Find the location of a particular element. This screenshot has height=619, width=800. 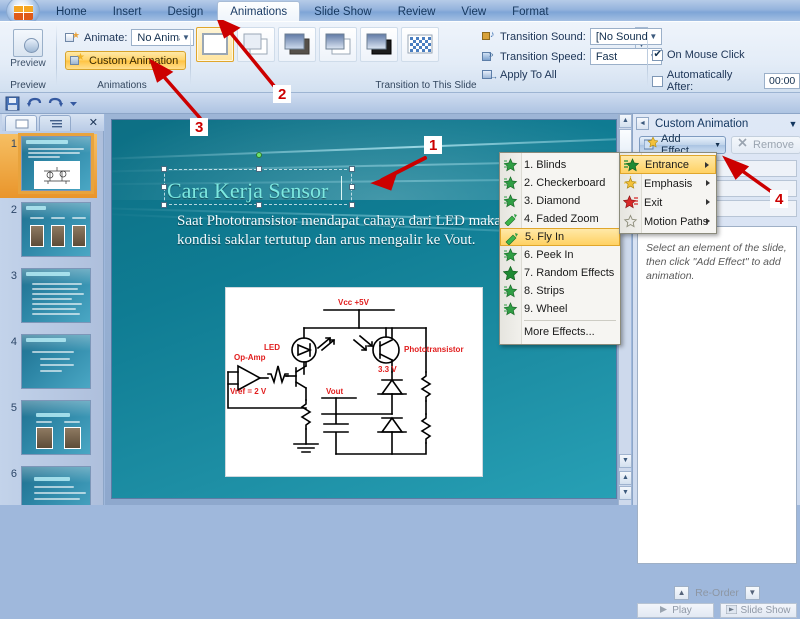

list-item: 5 is located at coordinates (48, 430).